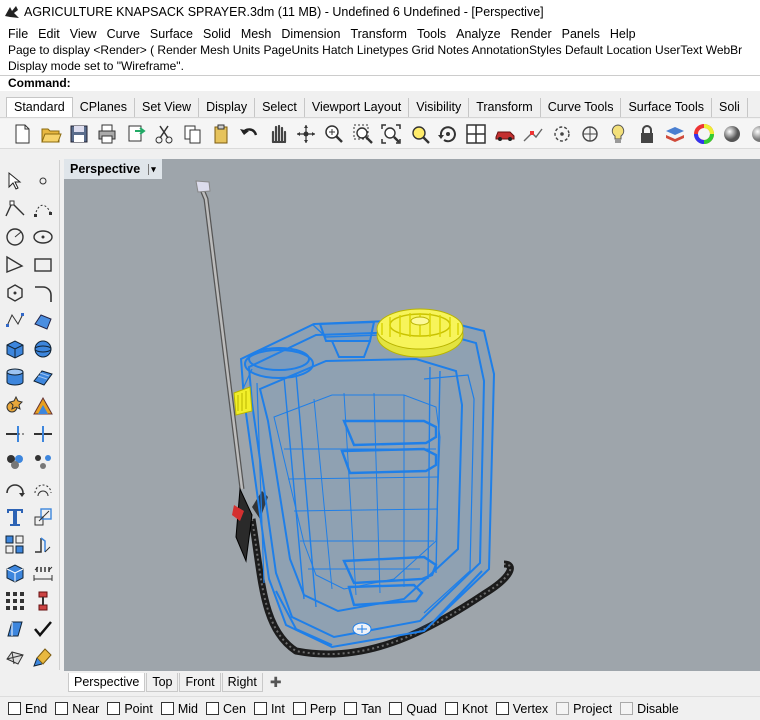  I want to click on menu-tools: Tools, so click(431, 34).